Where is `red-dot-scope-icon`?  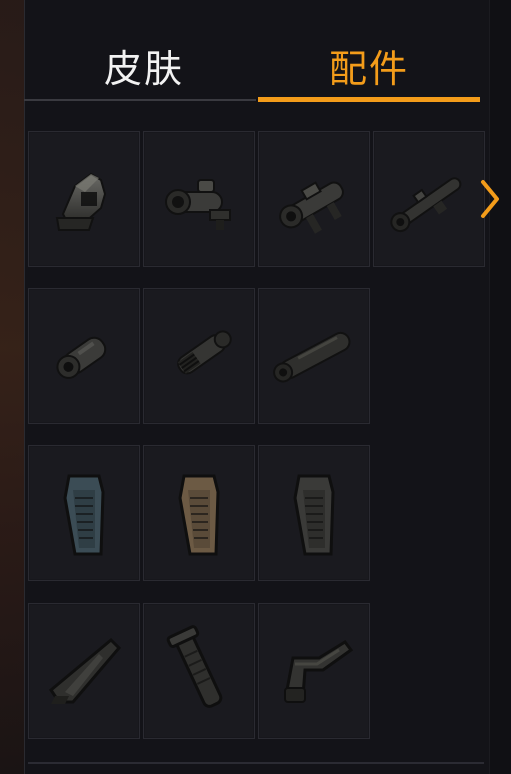 red-dot-scope-icon is located at coordinates (311, 207).